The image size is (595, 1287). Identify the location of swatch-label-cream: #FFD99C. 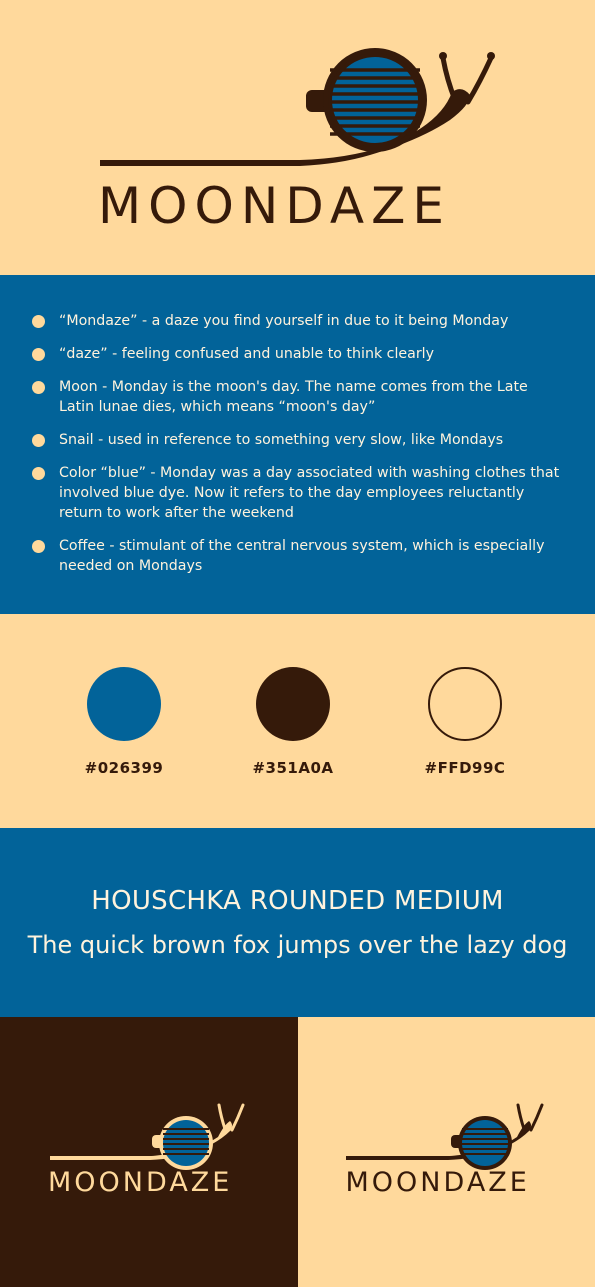
(465, 768).